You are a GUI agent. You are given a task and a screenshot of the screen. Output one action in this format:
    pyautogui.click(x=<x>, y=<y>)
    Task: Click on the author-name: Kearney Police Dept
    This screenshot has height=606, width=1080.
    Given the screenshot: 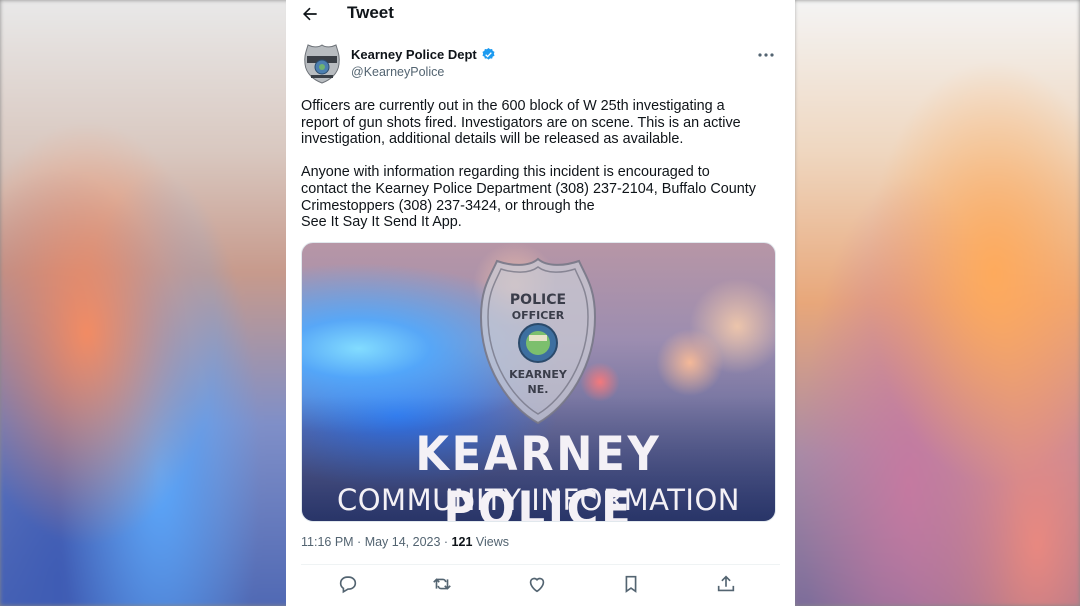 What is the action you would take?
    pyautogui.click(x=414, y=54)
    